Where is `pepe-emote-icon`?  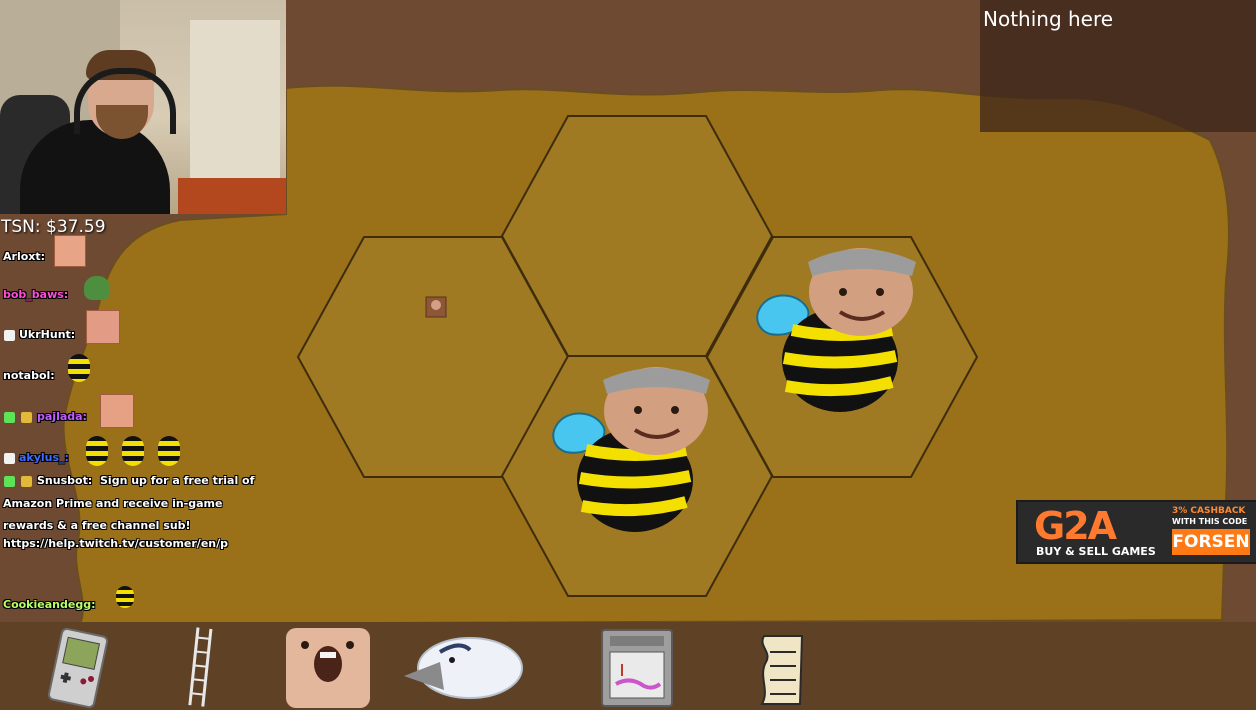 pepe-emote-icon is located at coordinates (97, 288).